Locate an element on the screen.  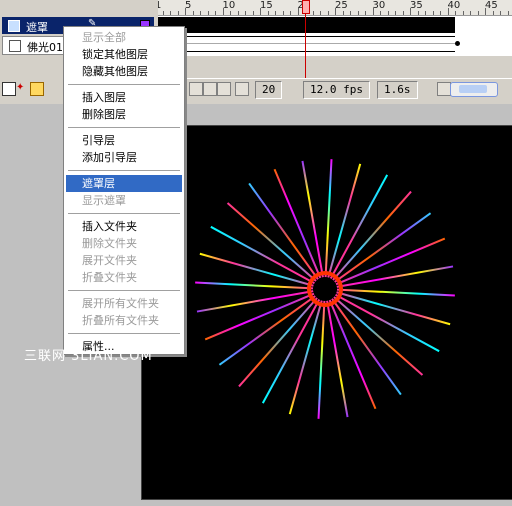
timeline-status-bar: 20 12.0 fps 1.6s is located at coordinates (333, 89).